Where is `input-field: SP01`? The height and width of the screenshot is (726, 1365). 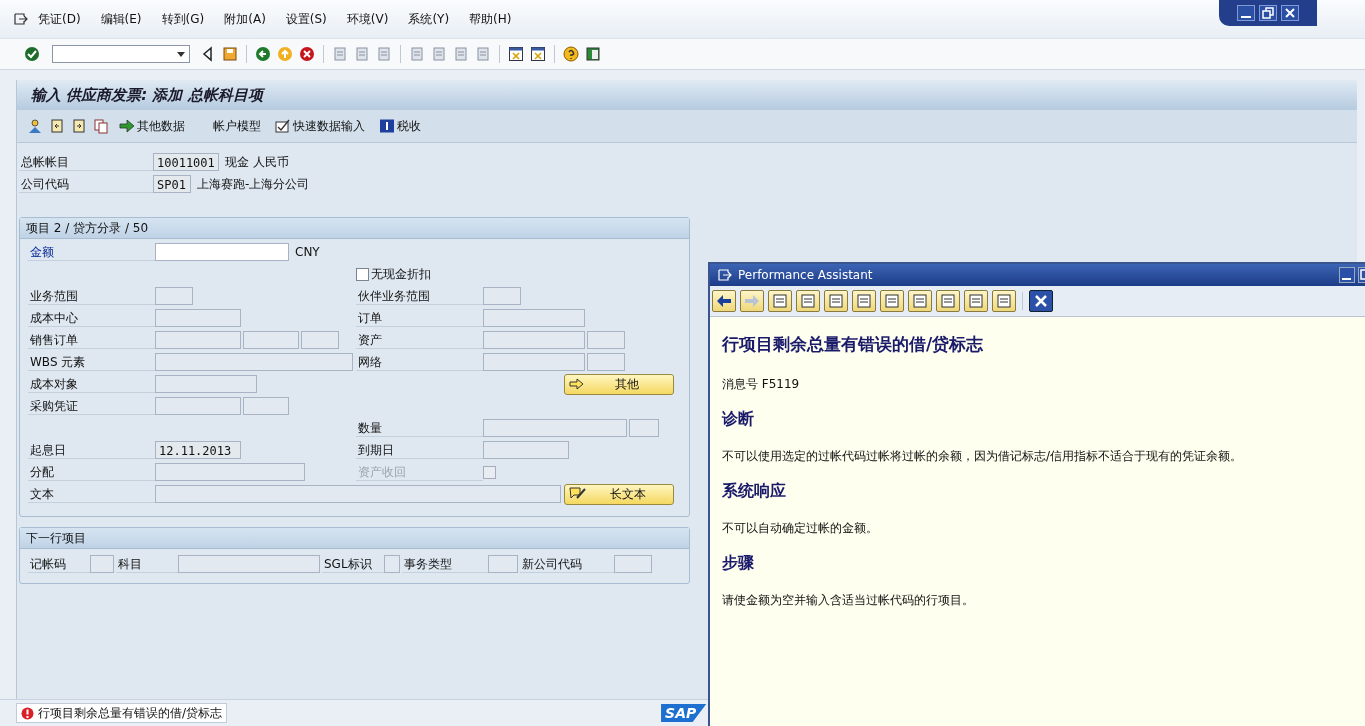 input-field: SP01 is located at coordinates (172, 184).